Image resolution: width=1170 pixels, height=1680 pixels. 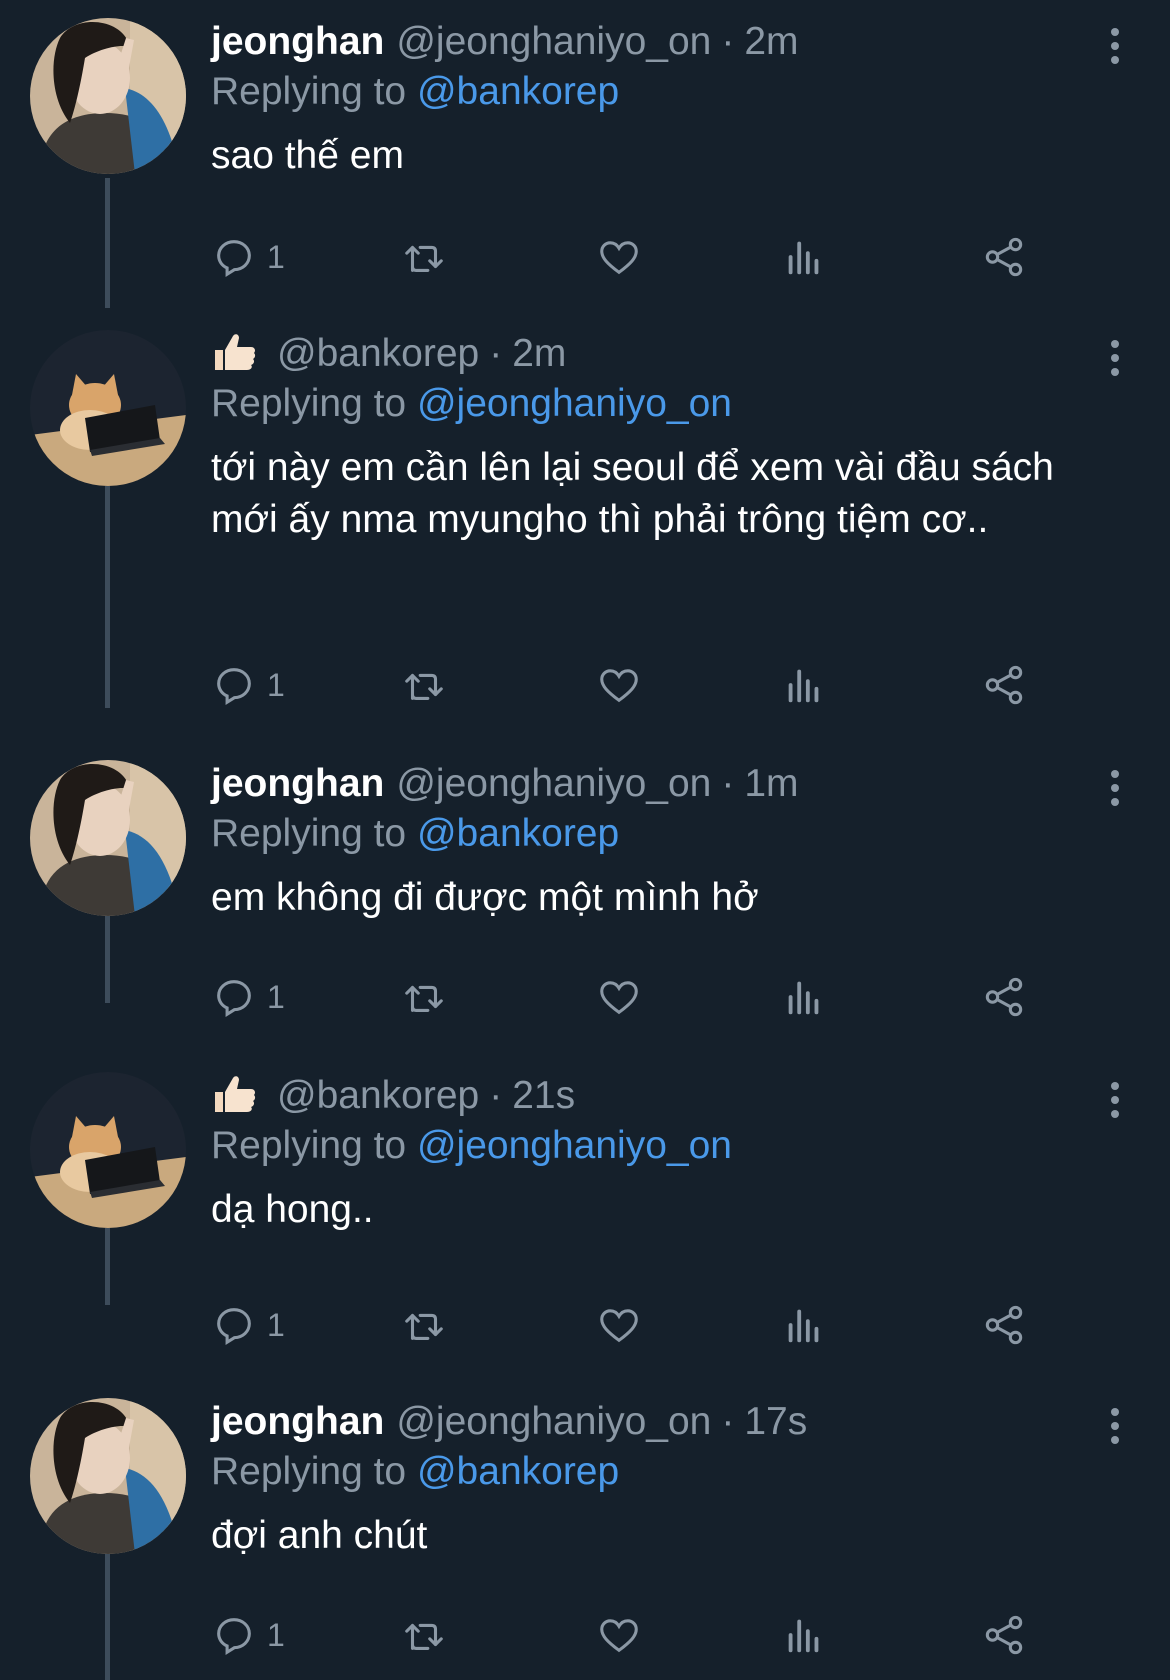 What do you see at coordinates (771, 783) in the screenshot?
I see `timestamp: 1m` at bounding box center [771, 783].